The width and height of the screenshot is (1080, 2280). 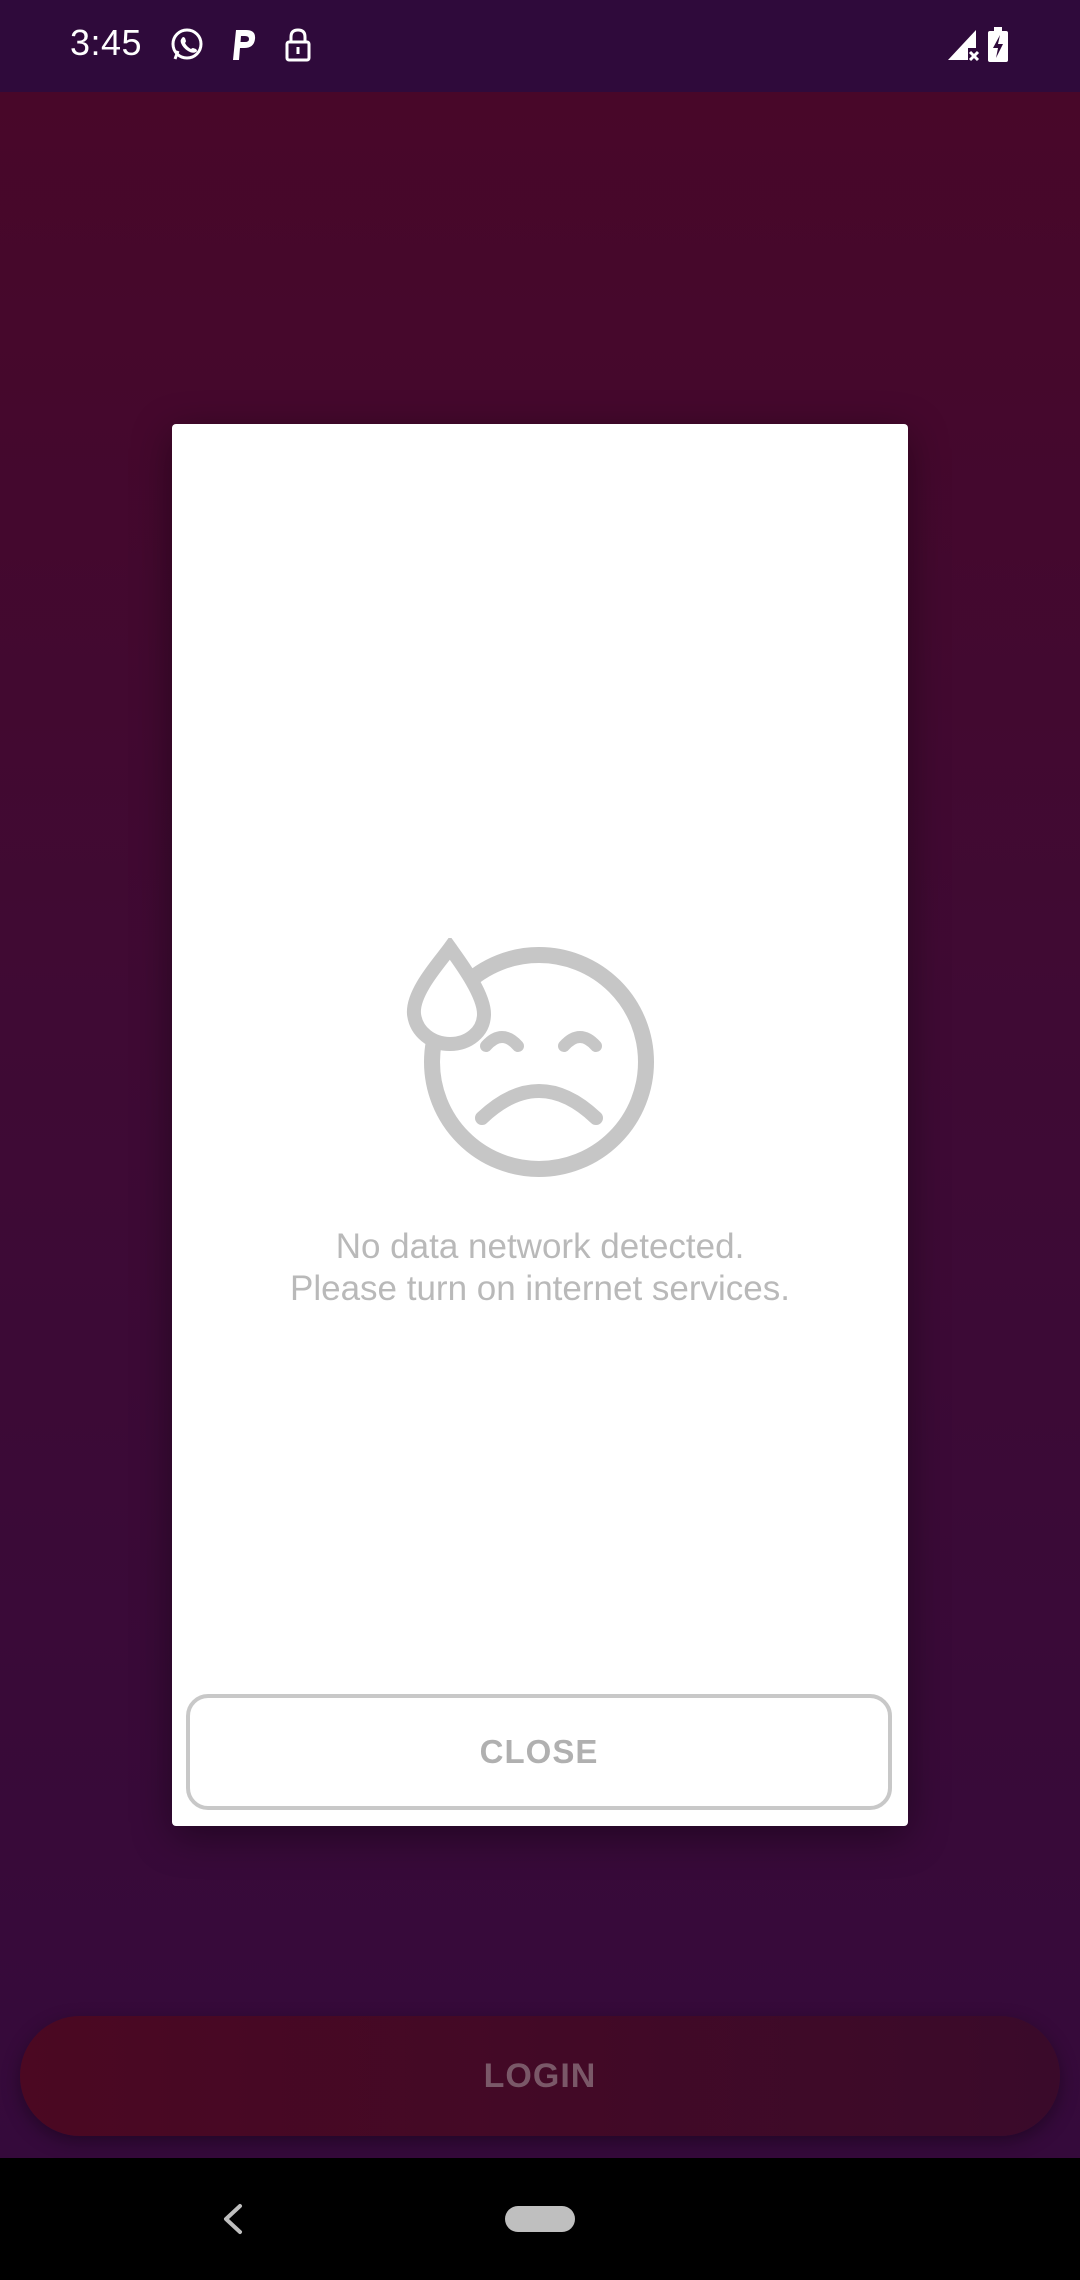 I want to click on sad-face-sweat-icon, so click(x=530, y=1057).